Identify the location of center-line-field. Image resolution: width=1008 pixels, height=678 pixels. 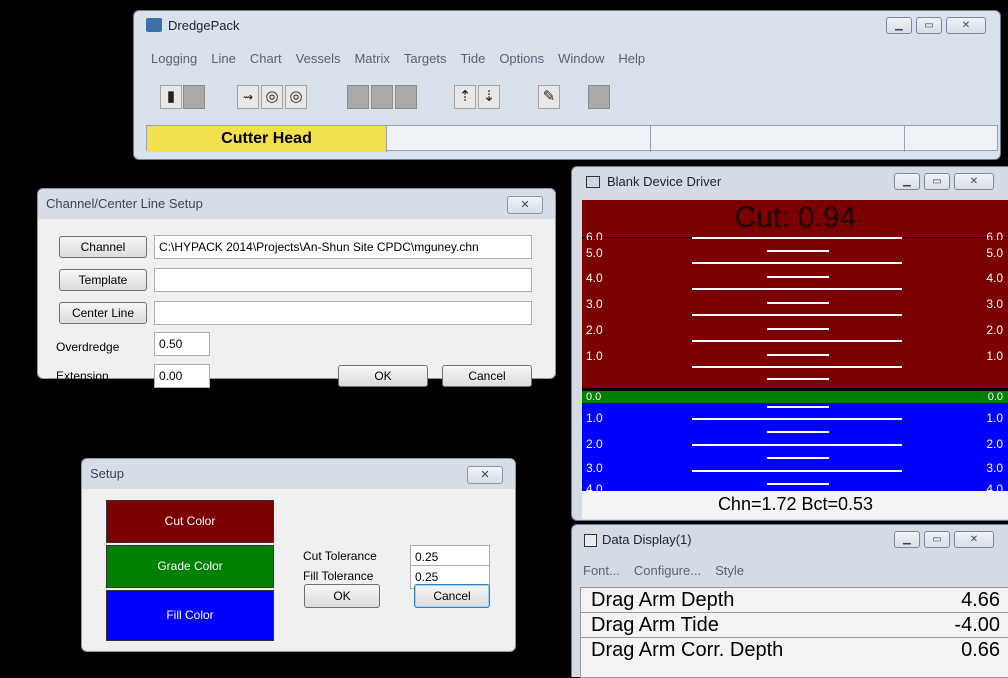
(343, 313).